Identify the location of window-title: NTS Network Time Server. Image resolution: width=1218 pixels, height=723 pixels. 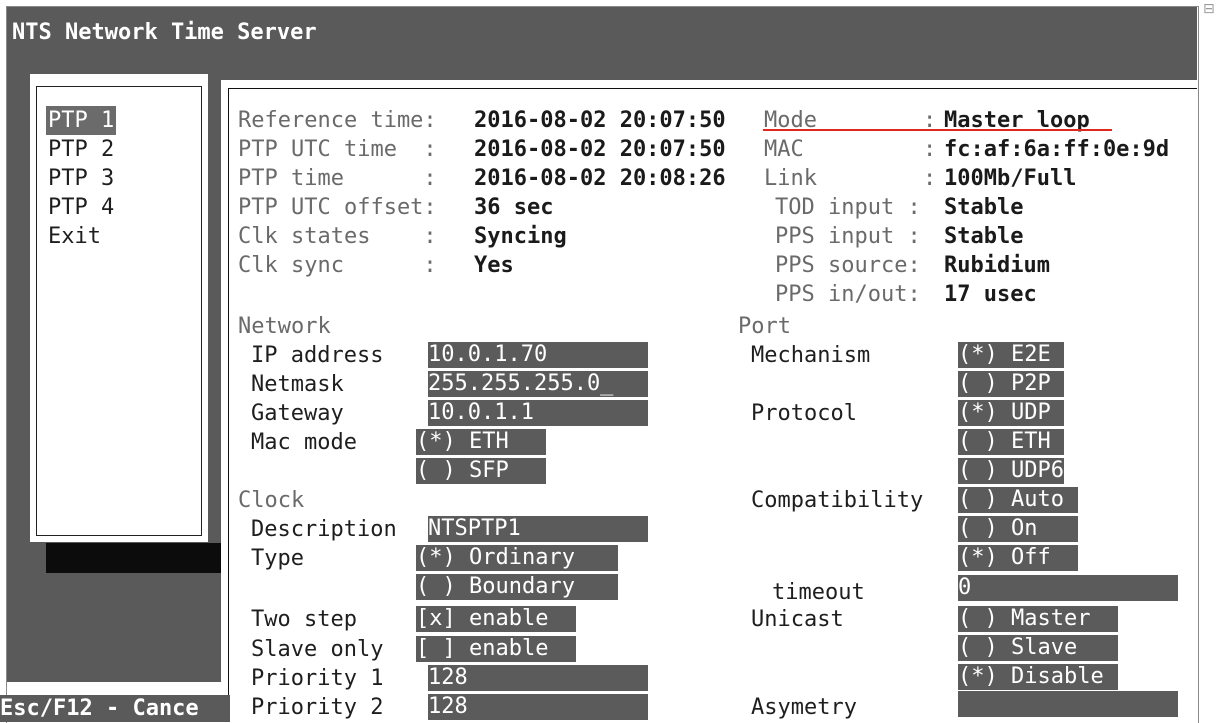
(164, 32).